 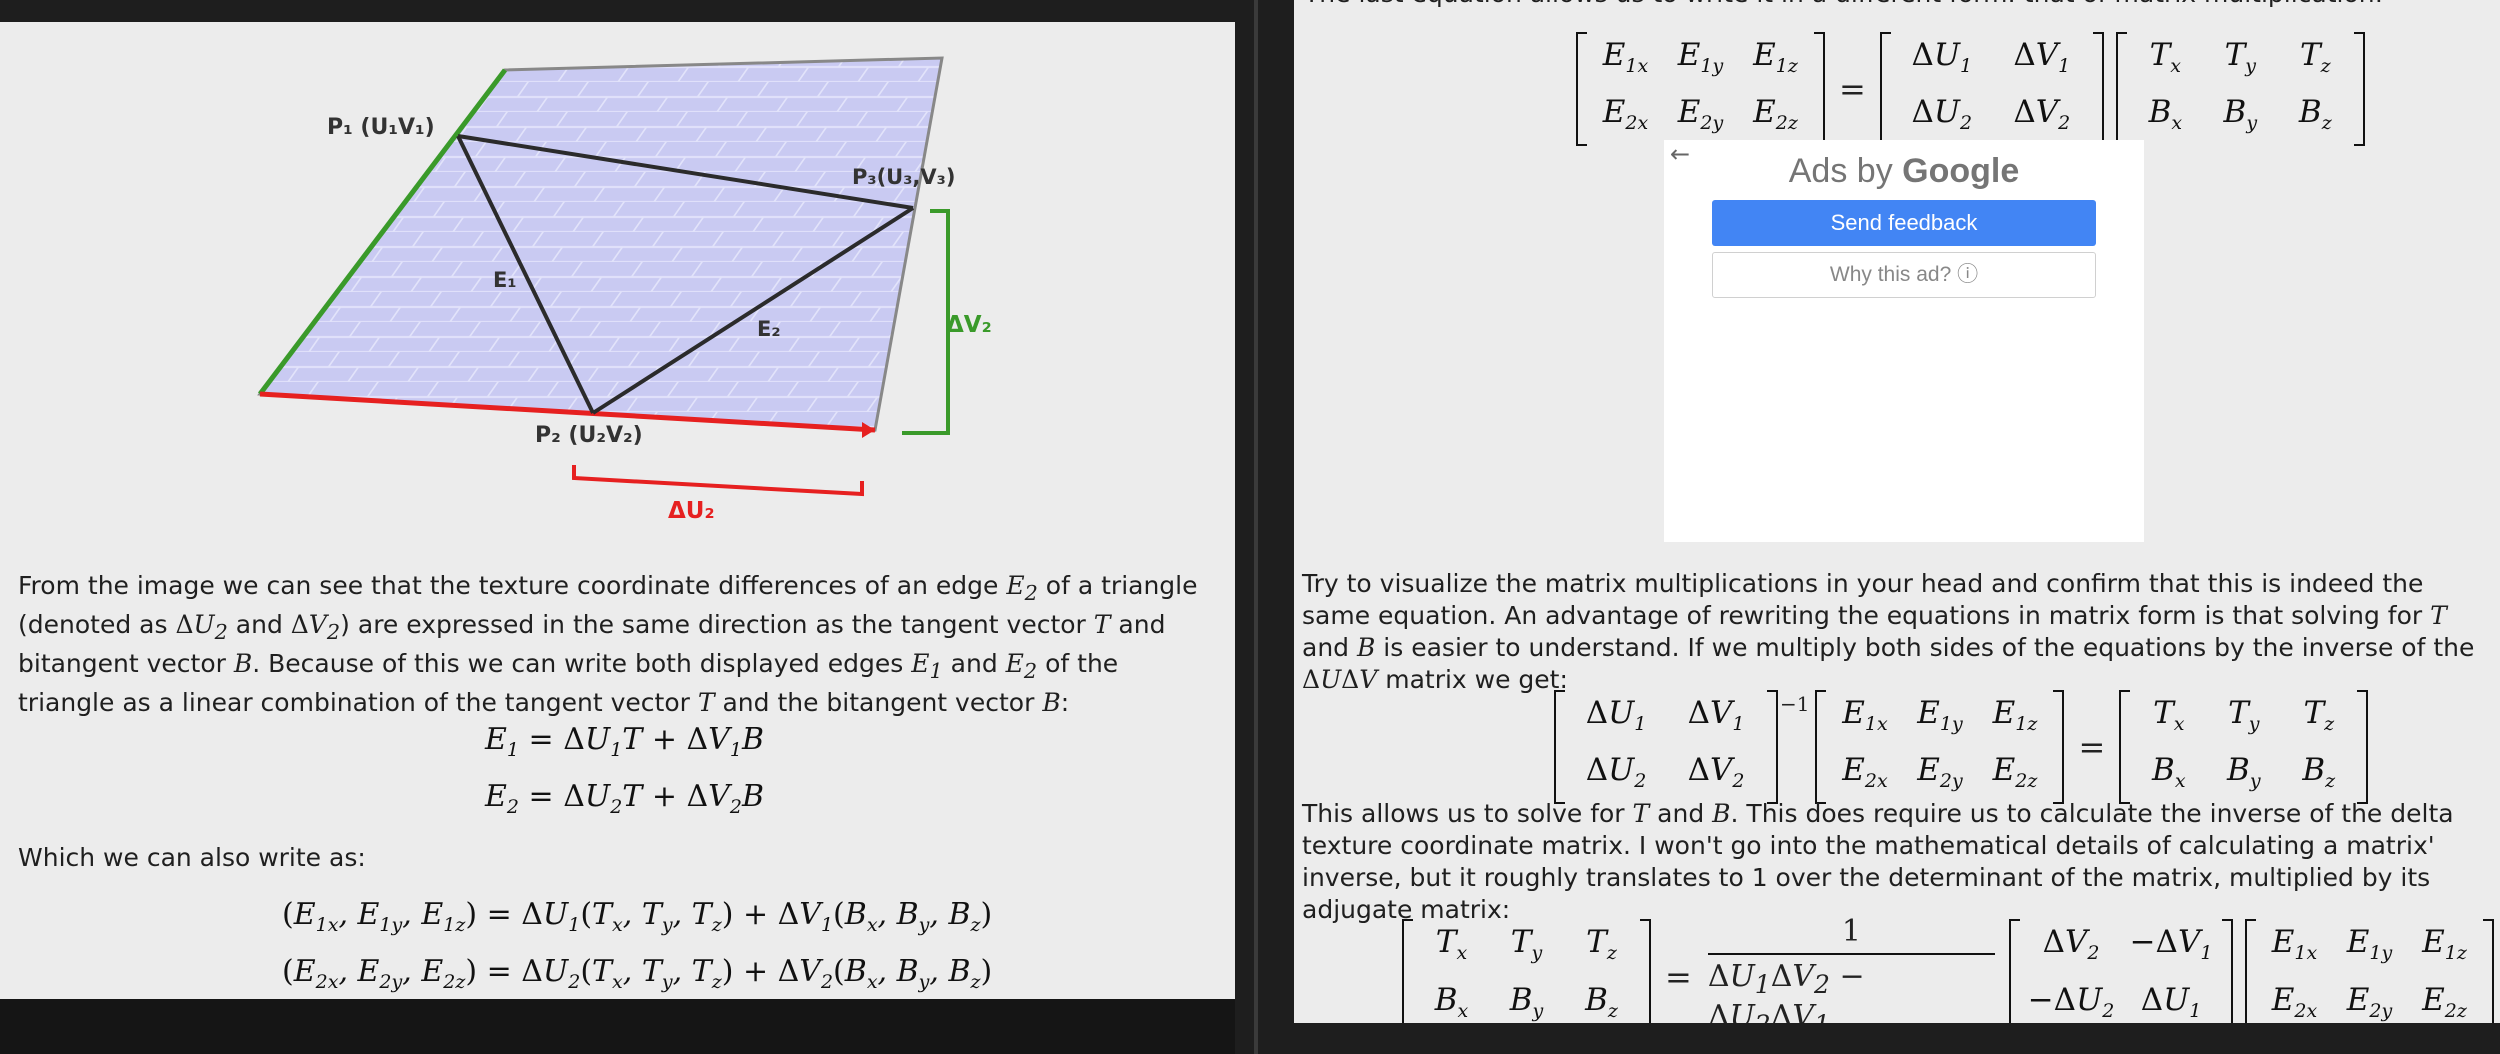 I want to click on du2-label: ΔU₂, so click(x=691, y=511).